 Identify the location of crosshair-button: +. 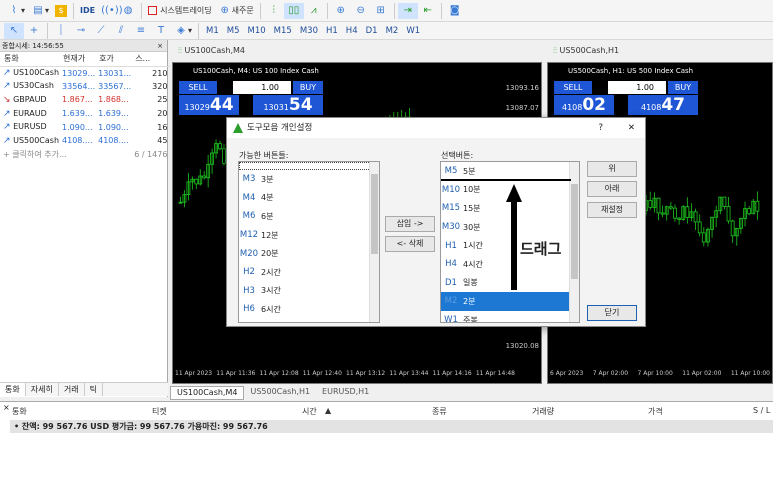
(34, 31).